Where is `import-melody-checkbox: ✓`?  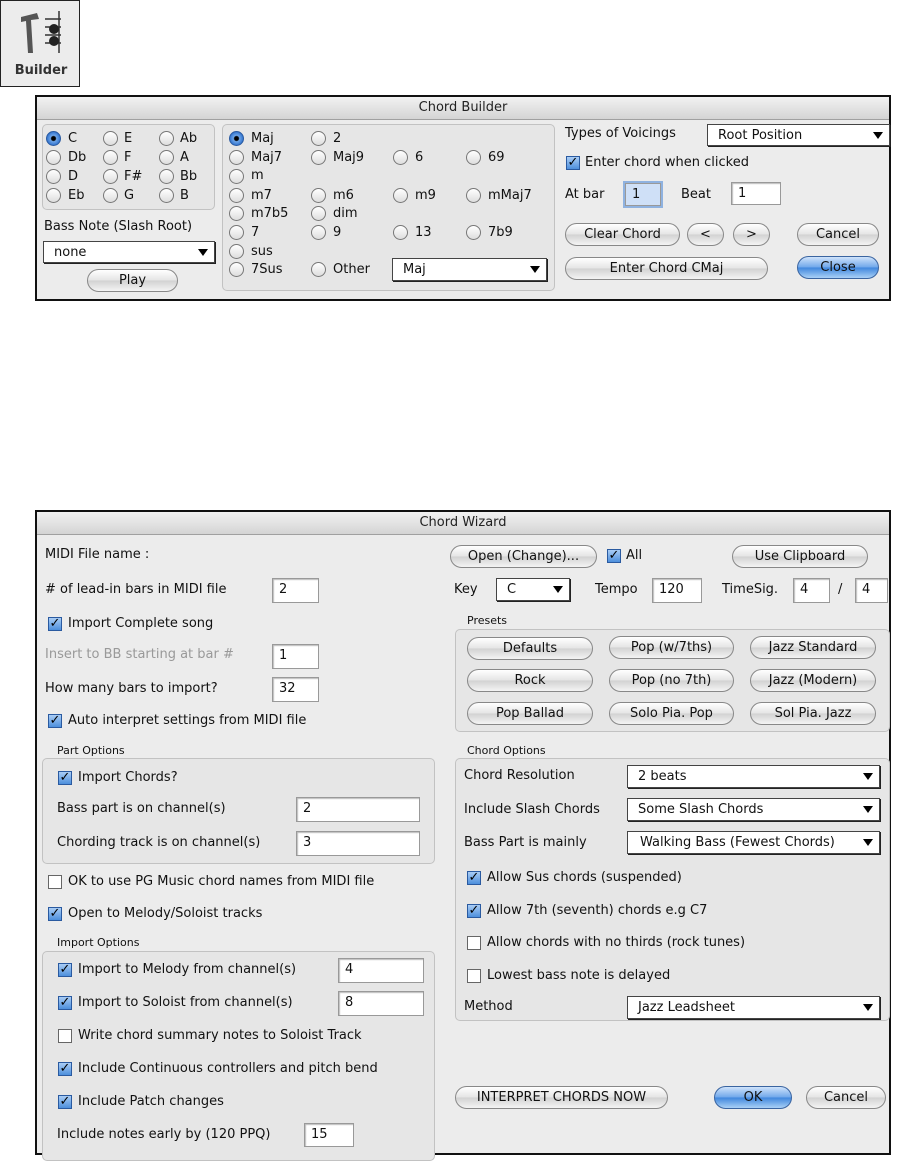
import-melody-checkbox: ✓ is located at coordinates (65, 970).